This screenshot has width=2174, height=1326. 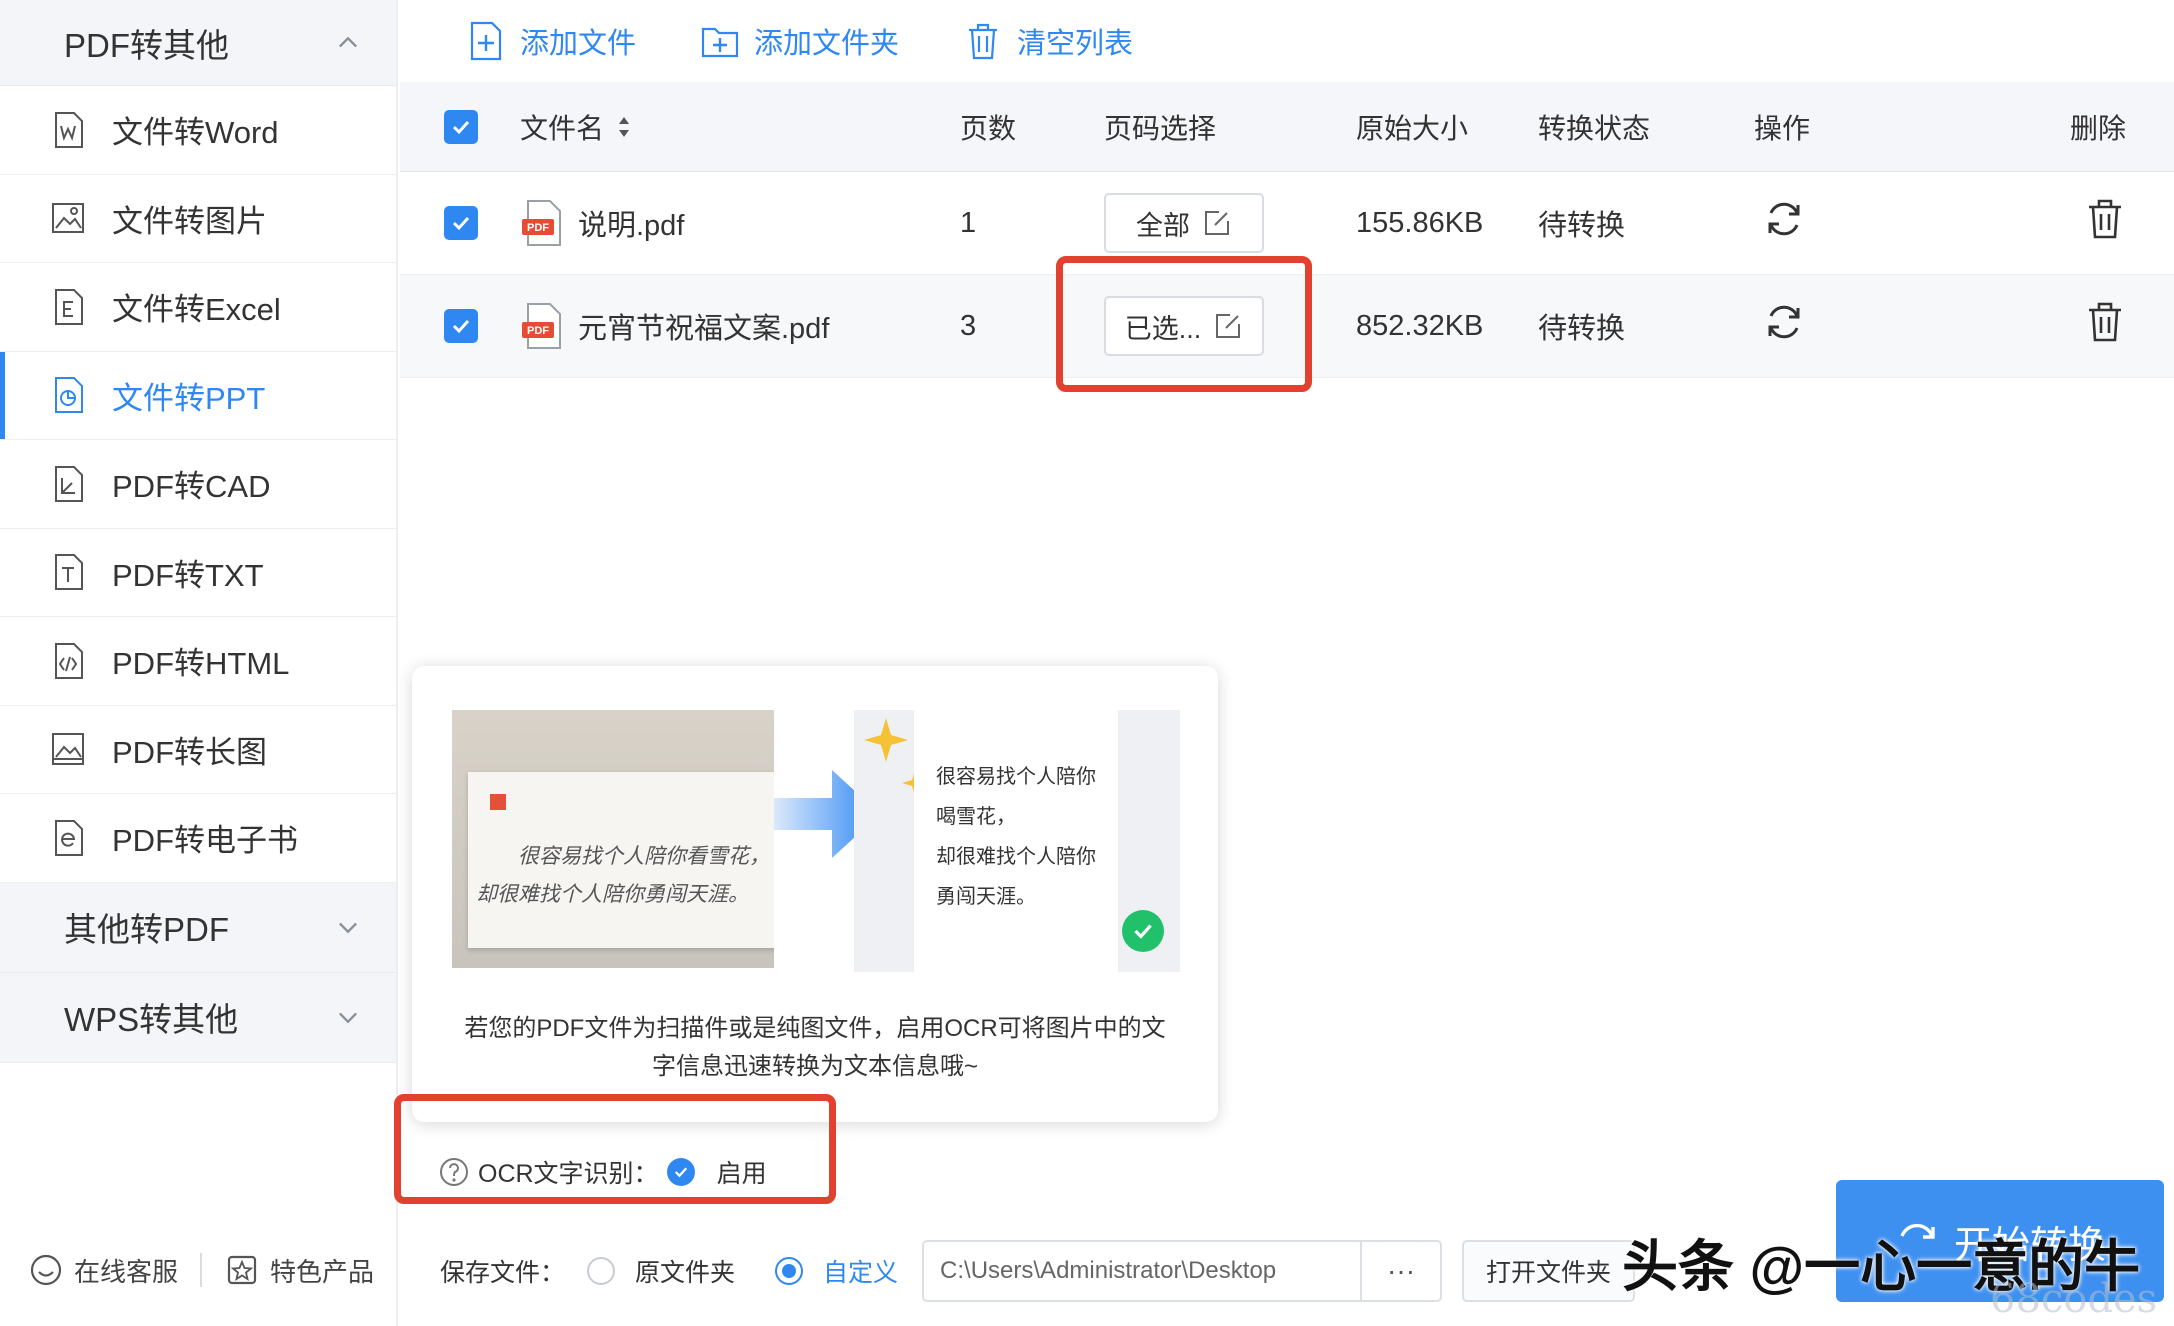 I want to click on ocr-result-image: 很容易找个人陪你 喝雪花， 却很难找个人陪你 勇闯天涯。, so click(x=1017, y=841).